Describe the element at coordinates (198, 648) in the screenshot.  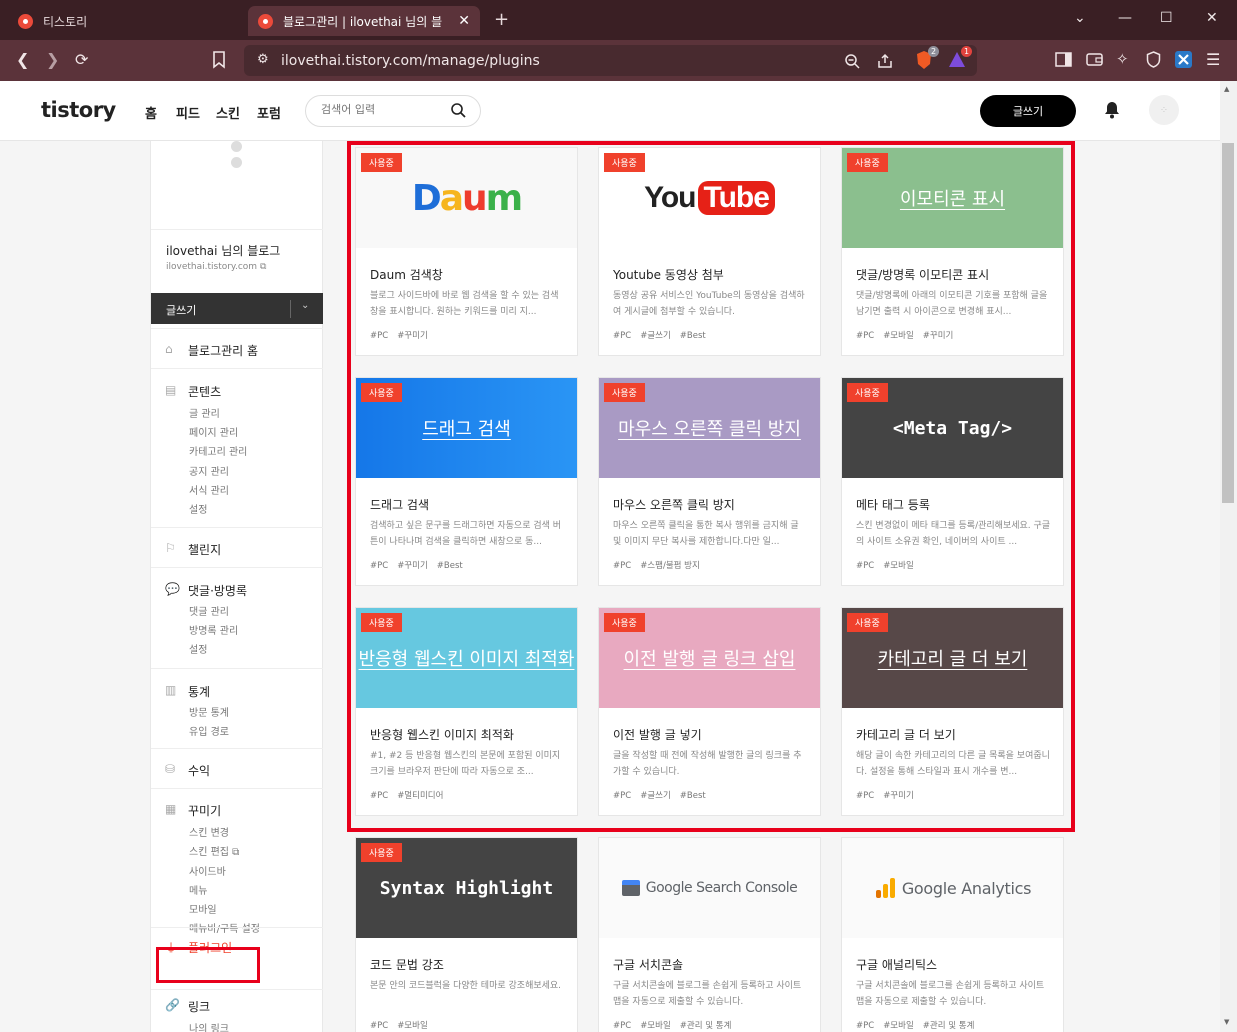
I see `sidebar-item-comment-settings: 설정` at that location.